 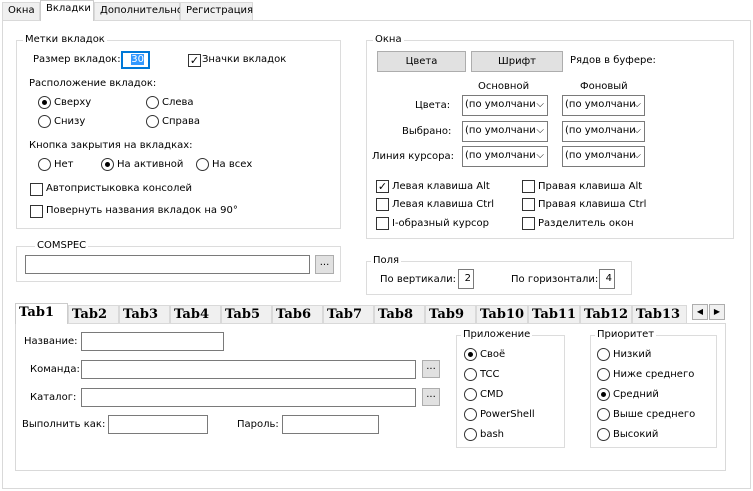 What do you see at coordinates (507, 414) in the screenshot?
I see `app-powershell-label: PowerShell` at bounding box center [507, 414].